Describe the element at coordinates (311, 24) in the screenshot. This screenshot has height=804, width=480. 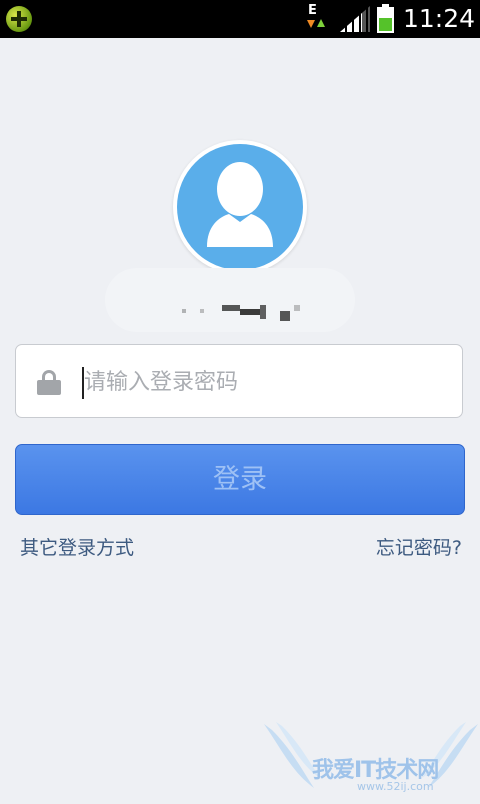
I see `download-arrow-icon` at that location.